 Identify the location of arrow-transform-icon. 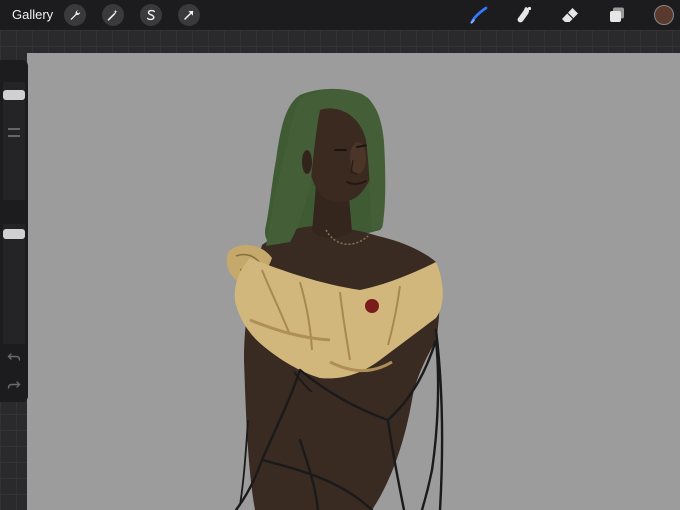
(189, 15).